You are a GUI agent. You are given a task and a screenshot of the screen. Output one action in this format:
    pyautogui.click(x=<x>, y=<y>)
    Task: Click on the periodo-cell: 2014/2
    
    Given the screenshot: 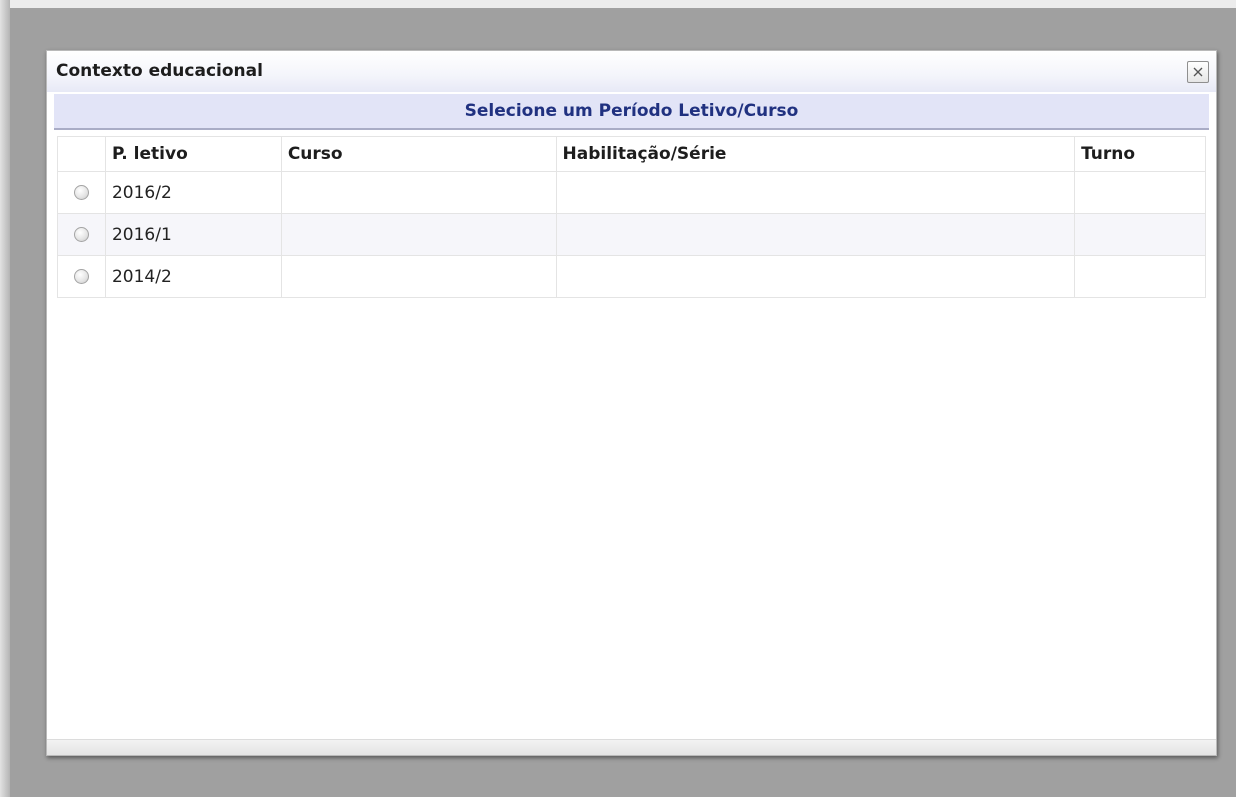 What is the action you would take?
    pyautogui.click(x=193, y=276)
    